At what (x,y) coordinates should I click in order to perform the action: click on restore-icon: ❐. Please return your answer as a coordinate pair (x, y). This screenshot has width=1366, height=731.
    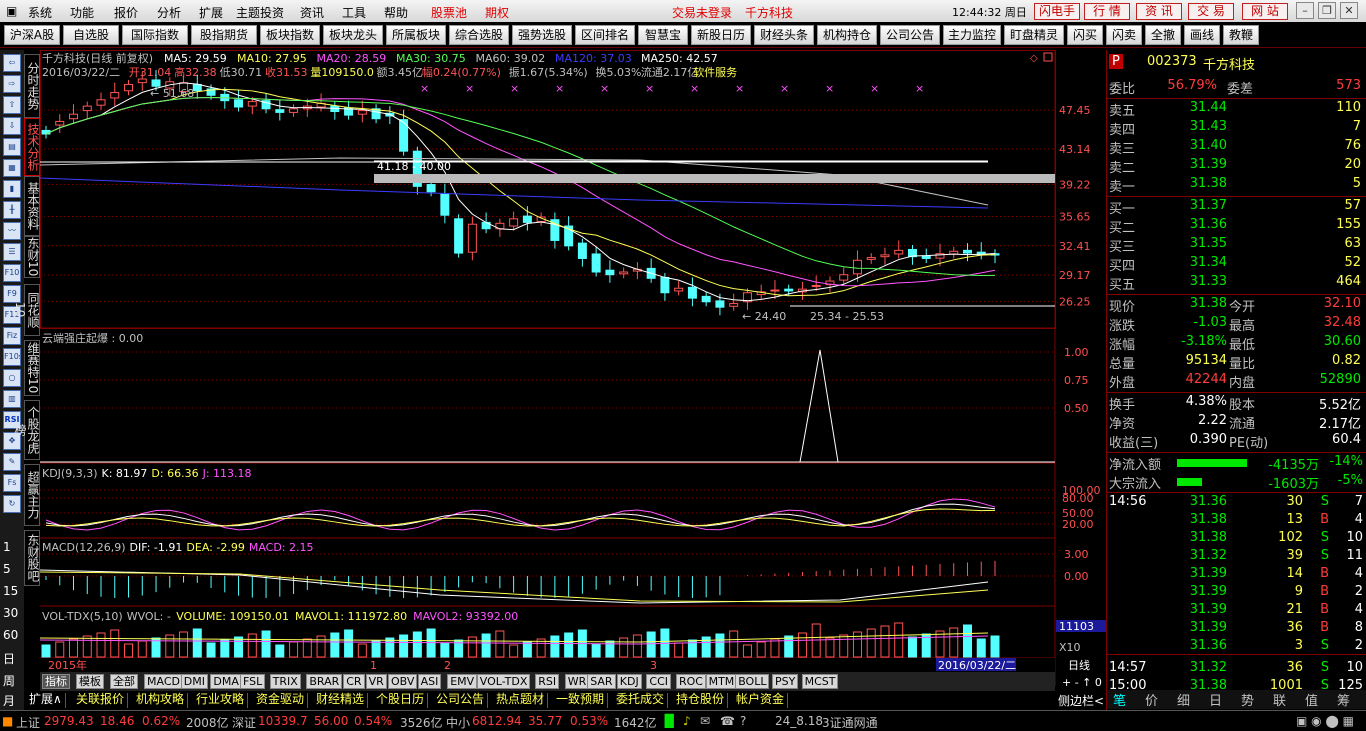
    Looking at the image, I should click on (1327, 10).